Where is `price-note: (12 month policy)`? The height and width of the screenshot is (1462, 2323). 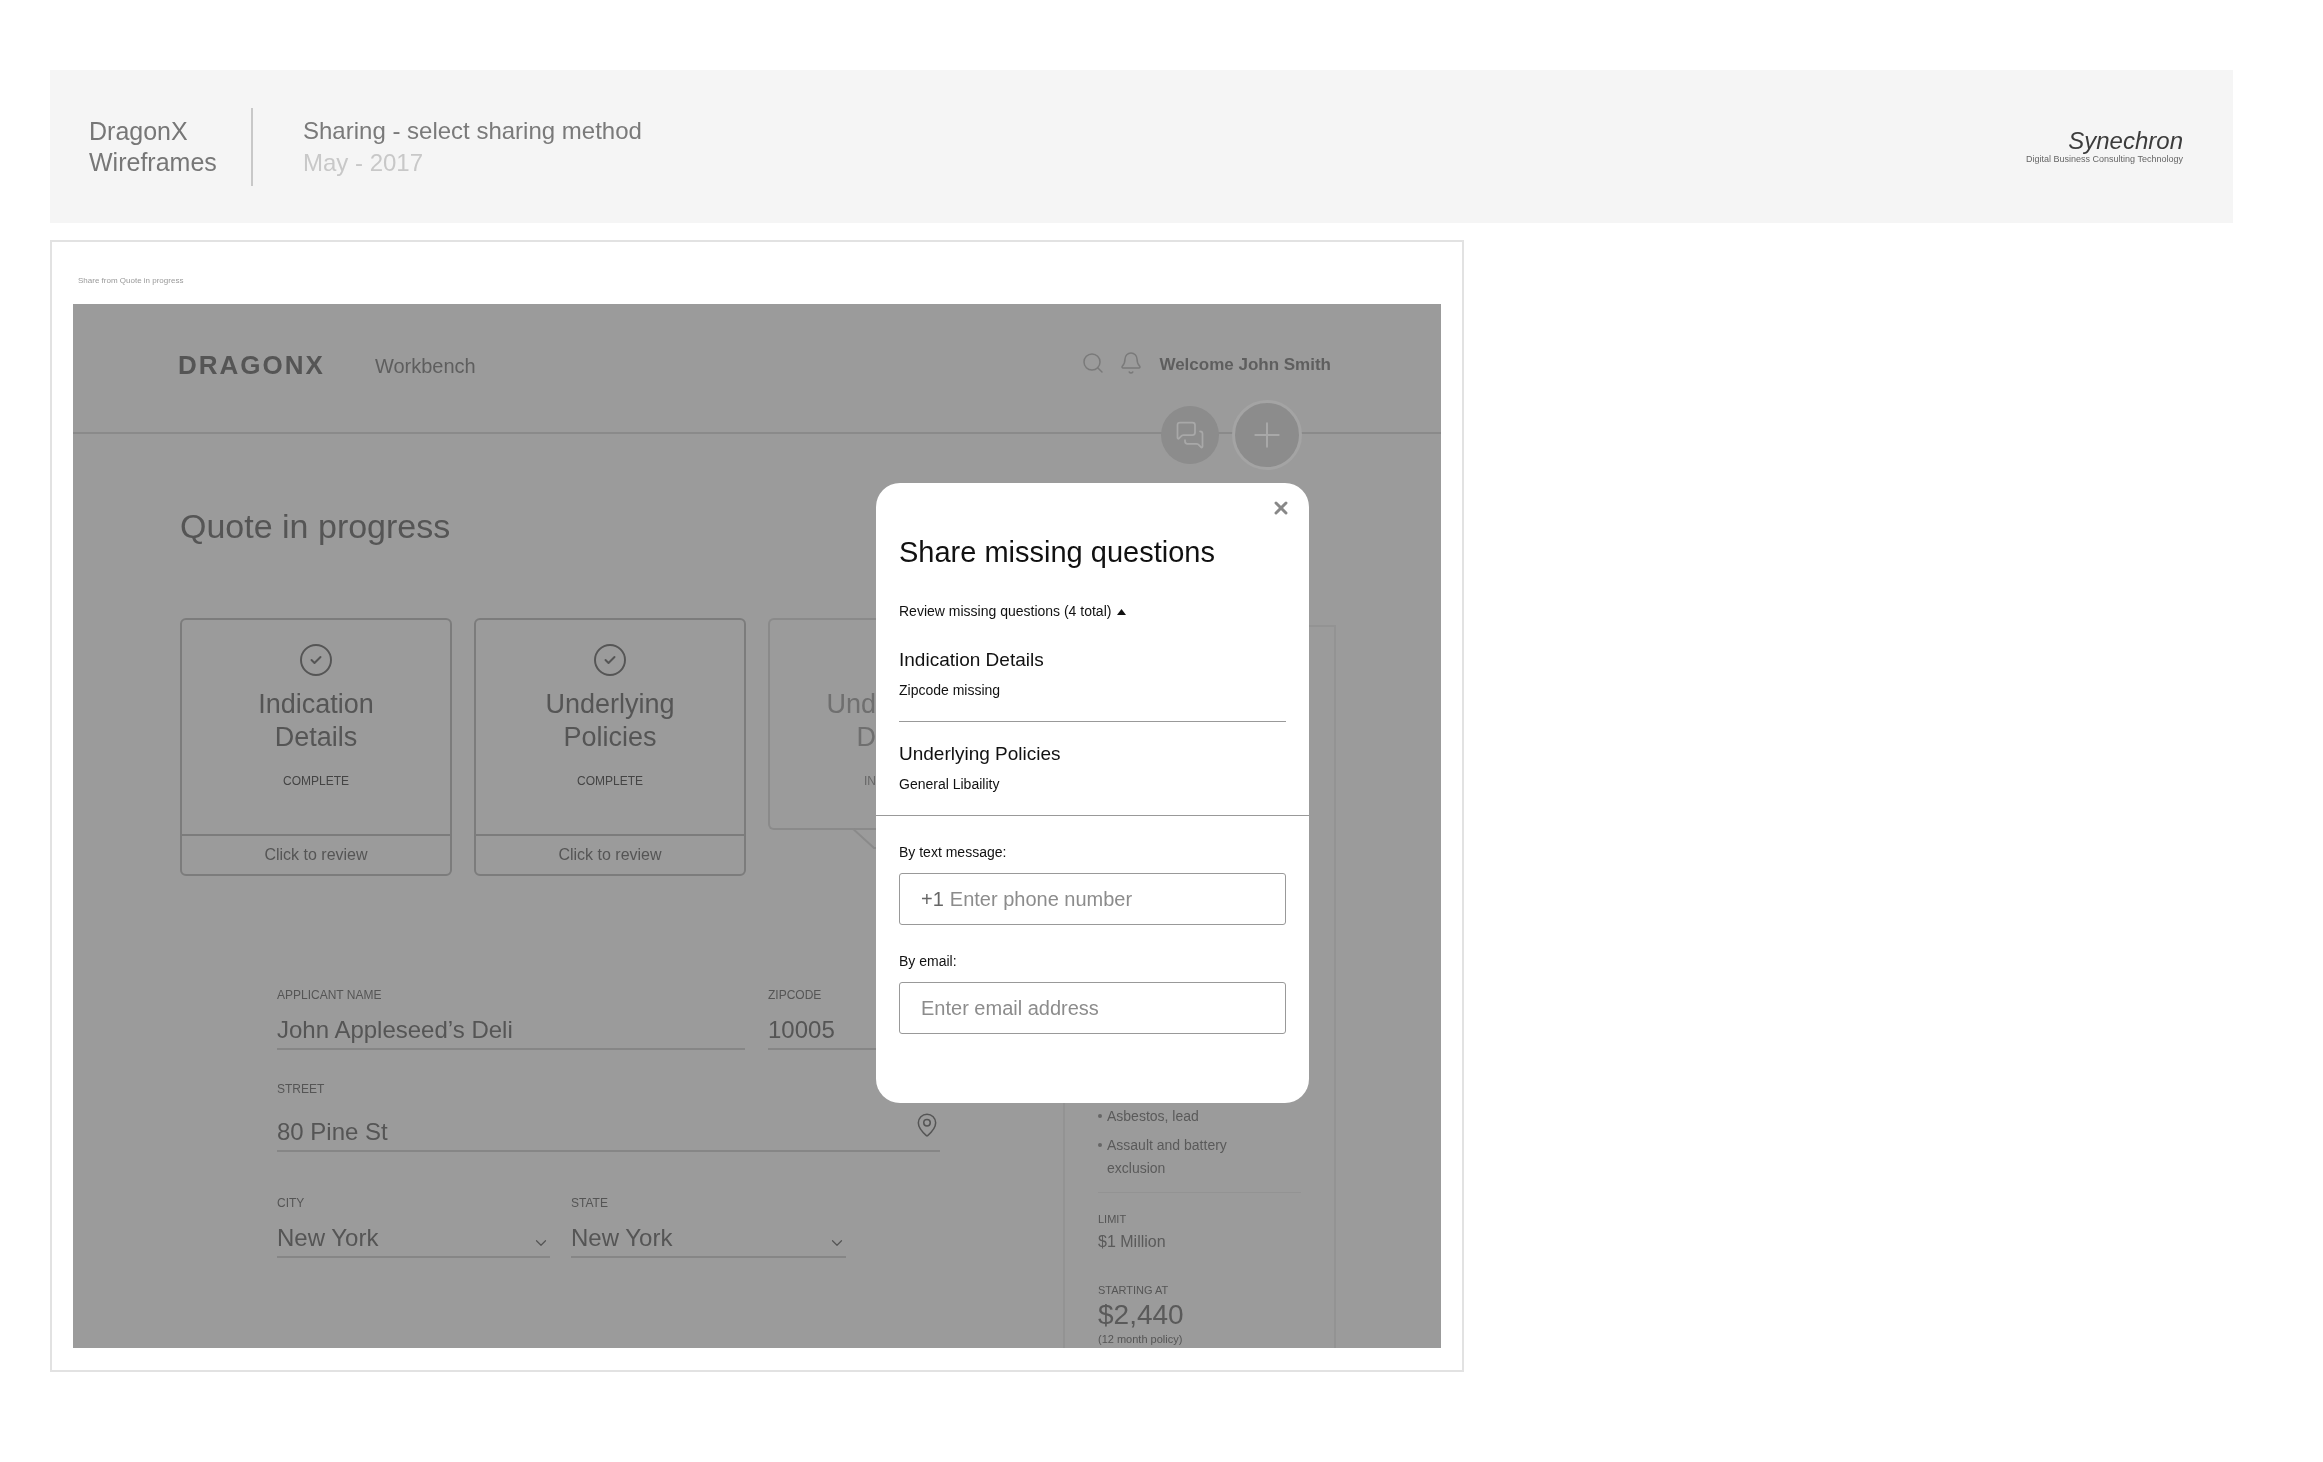 price-note: (12 month policy) is located at coordinates (1141, 1339).